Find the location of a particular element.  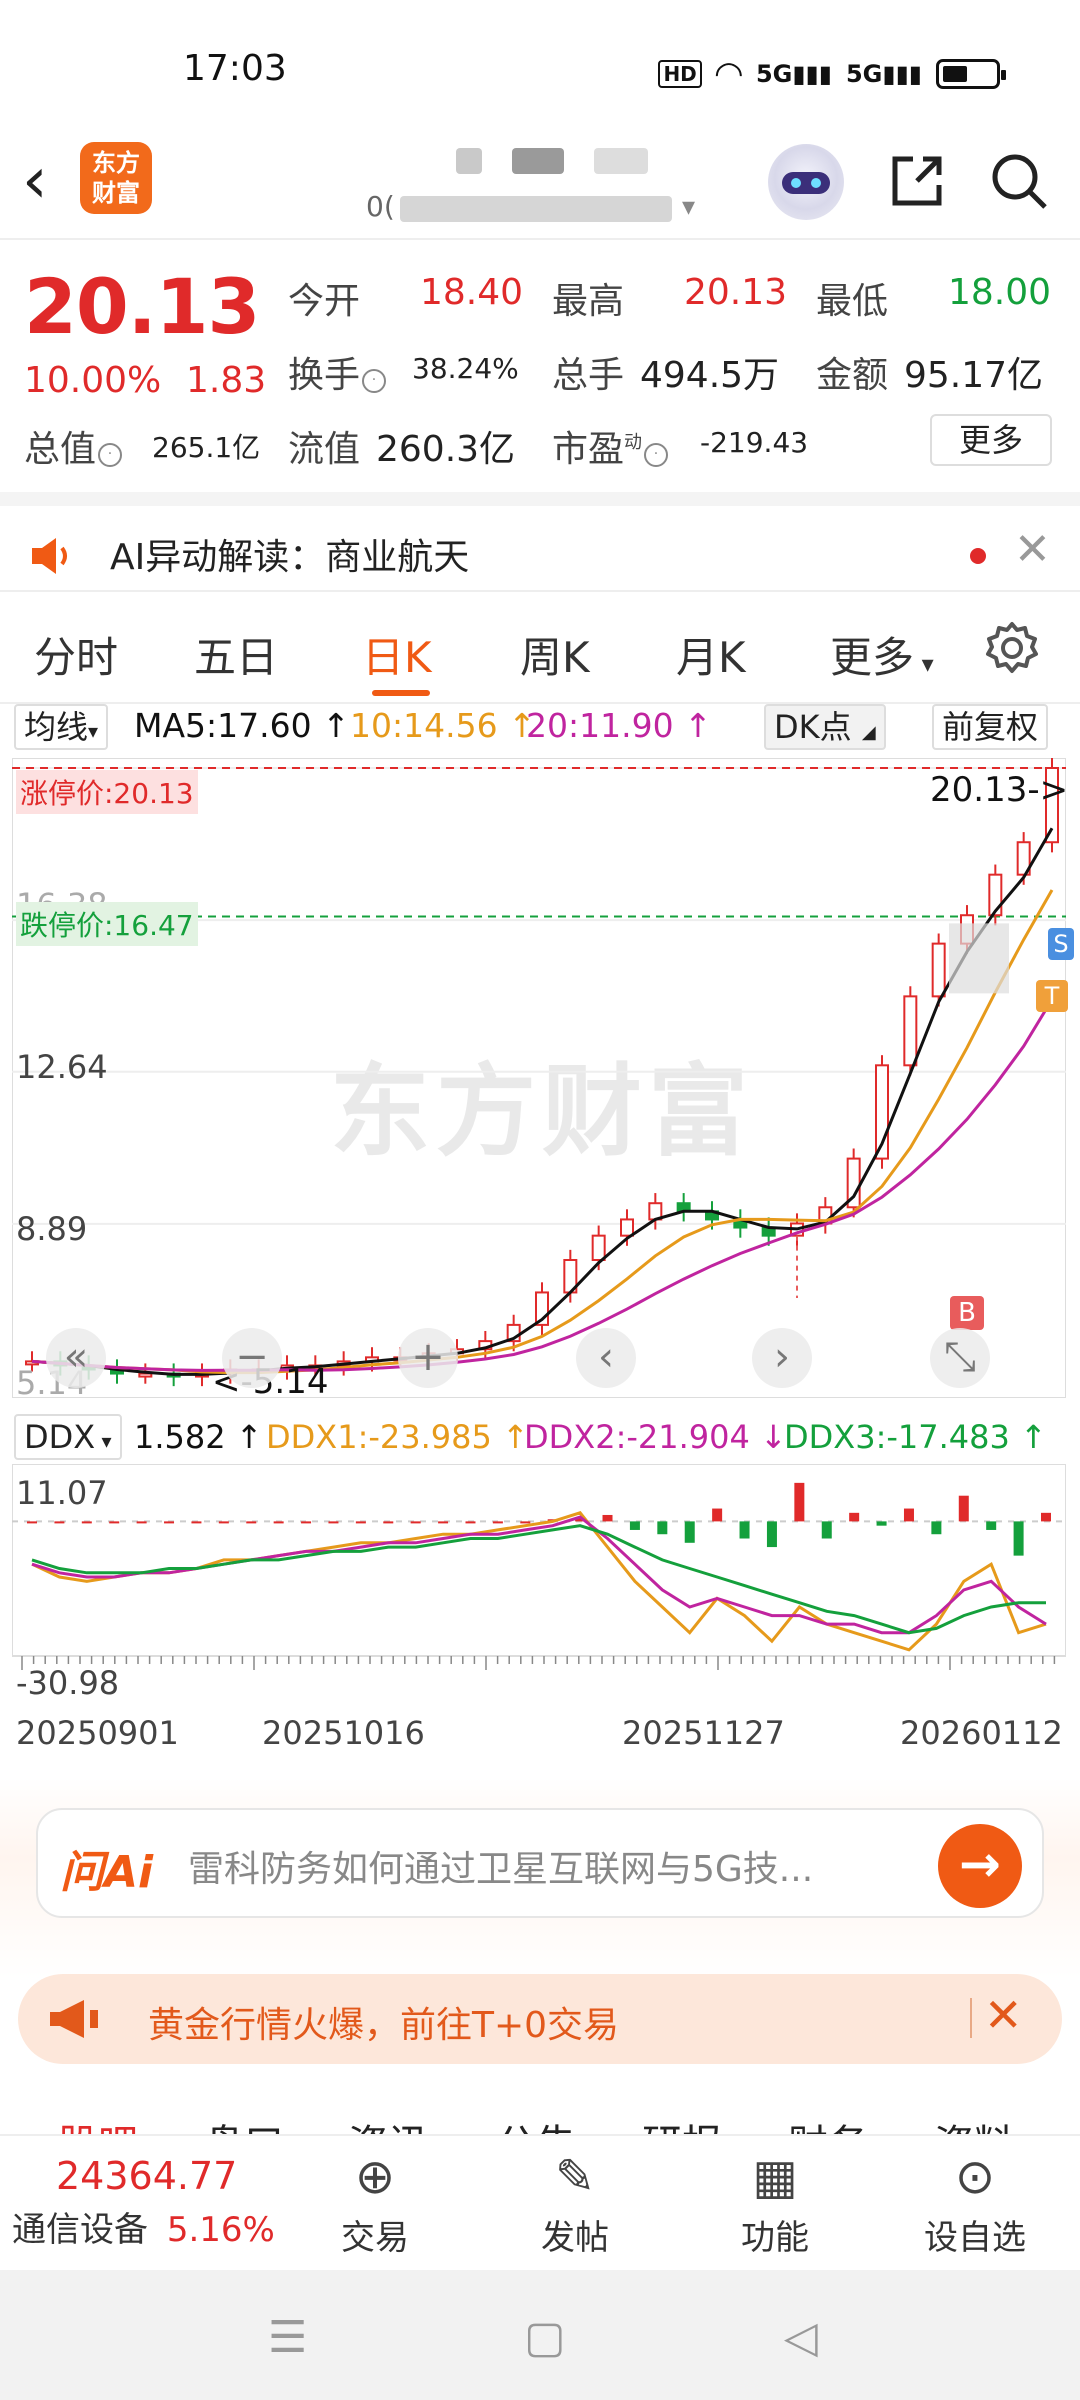

date-label-4: 20260112 is located at coordinates (981, 1733).